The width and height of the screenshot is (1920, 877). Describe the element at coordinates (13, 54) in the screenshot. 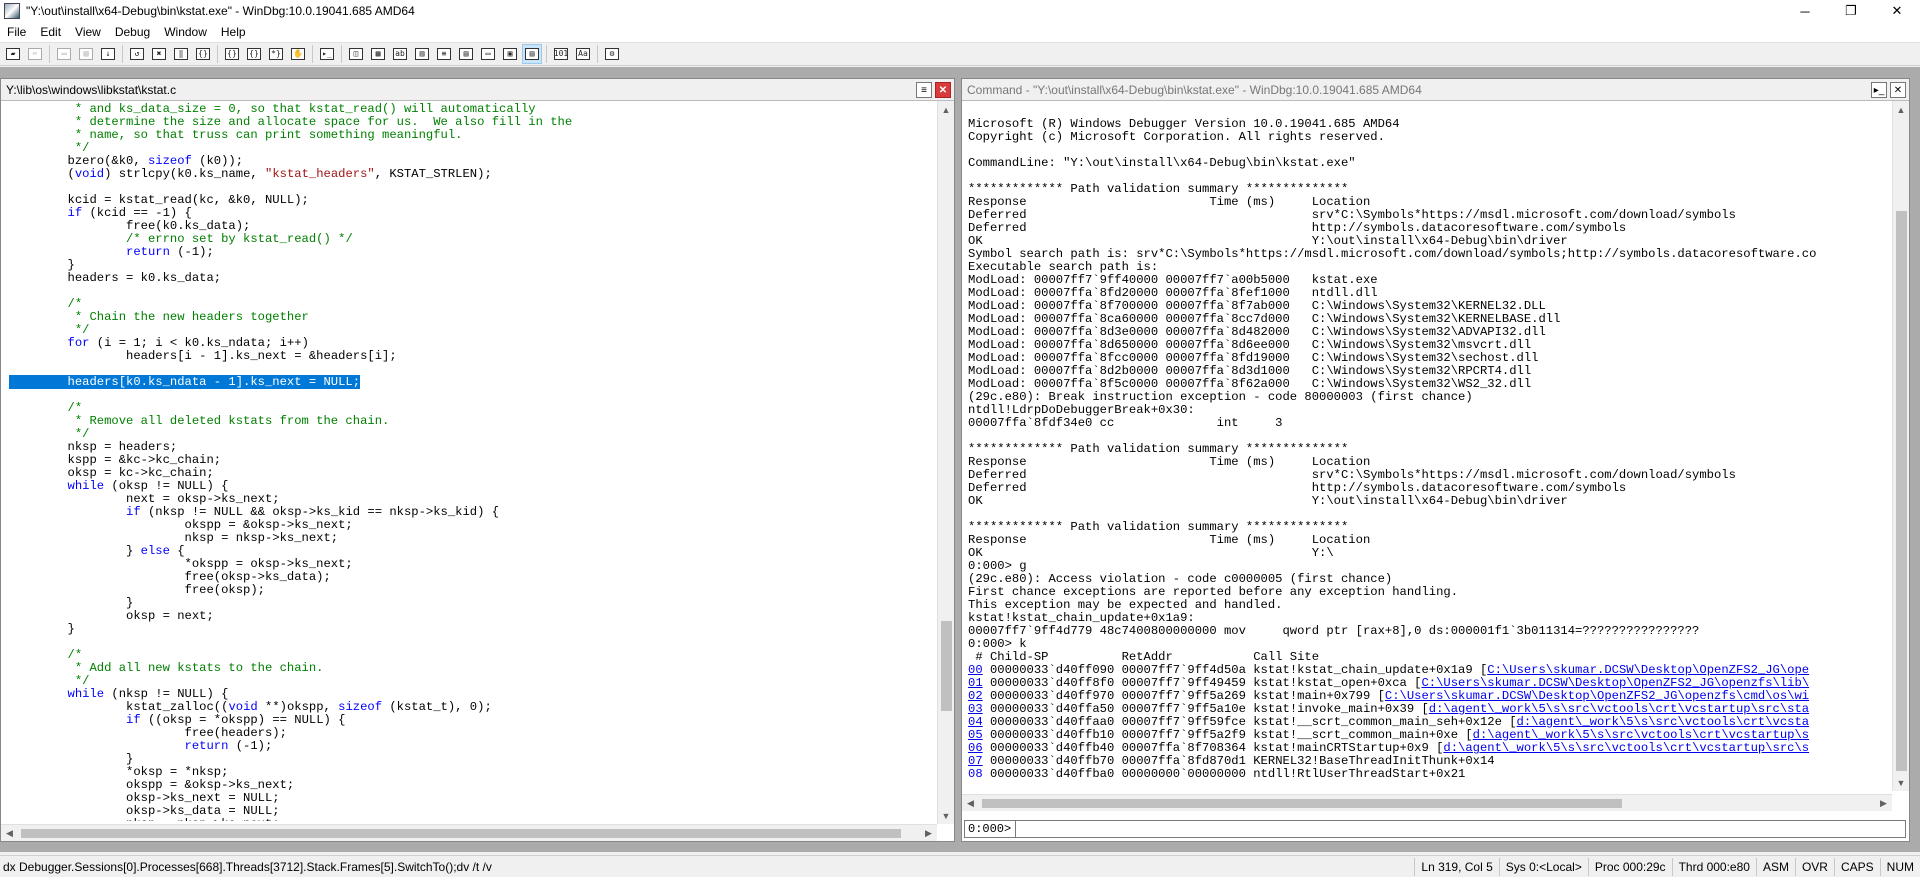

I see `open-folder-icon: ▰` at that location.